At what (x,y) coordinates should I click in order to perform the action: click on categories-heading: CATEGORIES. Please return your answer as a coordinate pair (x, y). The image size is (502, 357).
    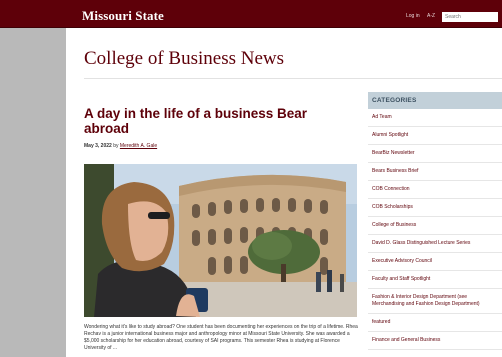
    Looking at the image, I should click on (435, 100).